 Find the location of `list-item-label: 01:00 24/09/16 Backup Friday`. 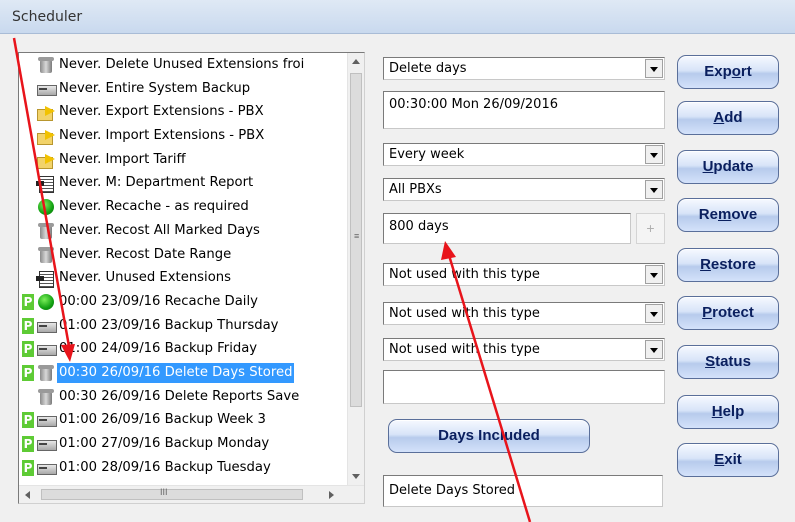

list-item-label: 01:00 24/09/16 Backup Friday is located at coordinates (158, 349).